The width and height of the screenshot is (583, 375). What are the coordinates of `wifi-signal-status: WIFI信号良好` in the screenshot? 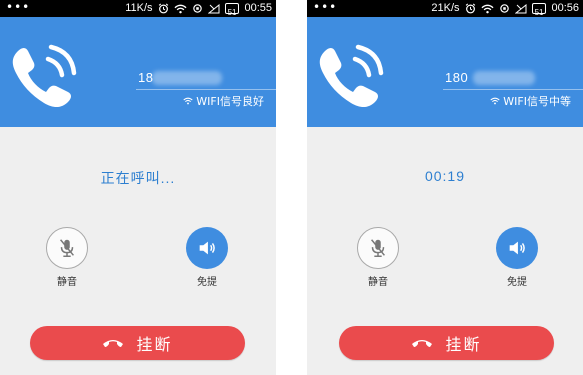 It's located at (223, 101).